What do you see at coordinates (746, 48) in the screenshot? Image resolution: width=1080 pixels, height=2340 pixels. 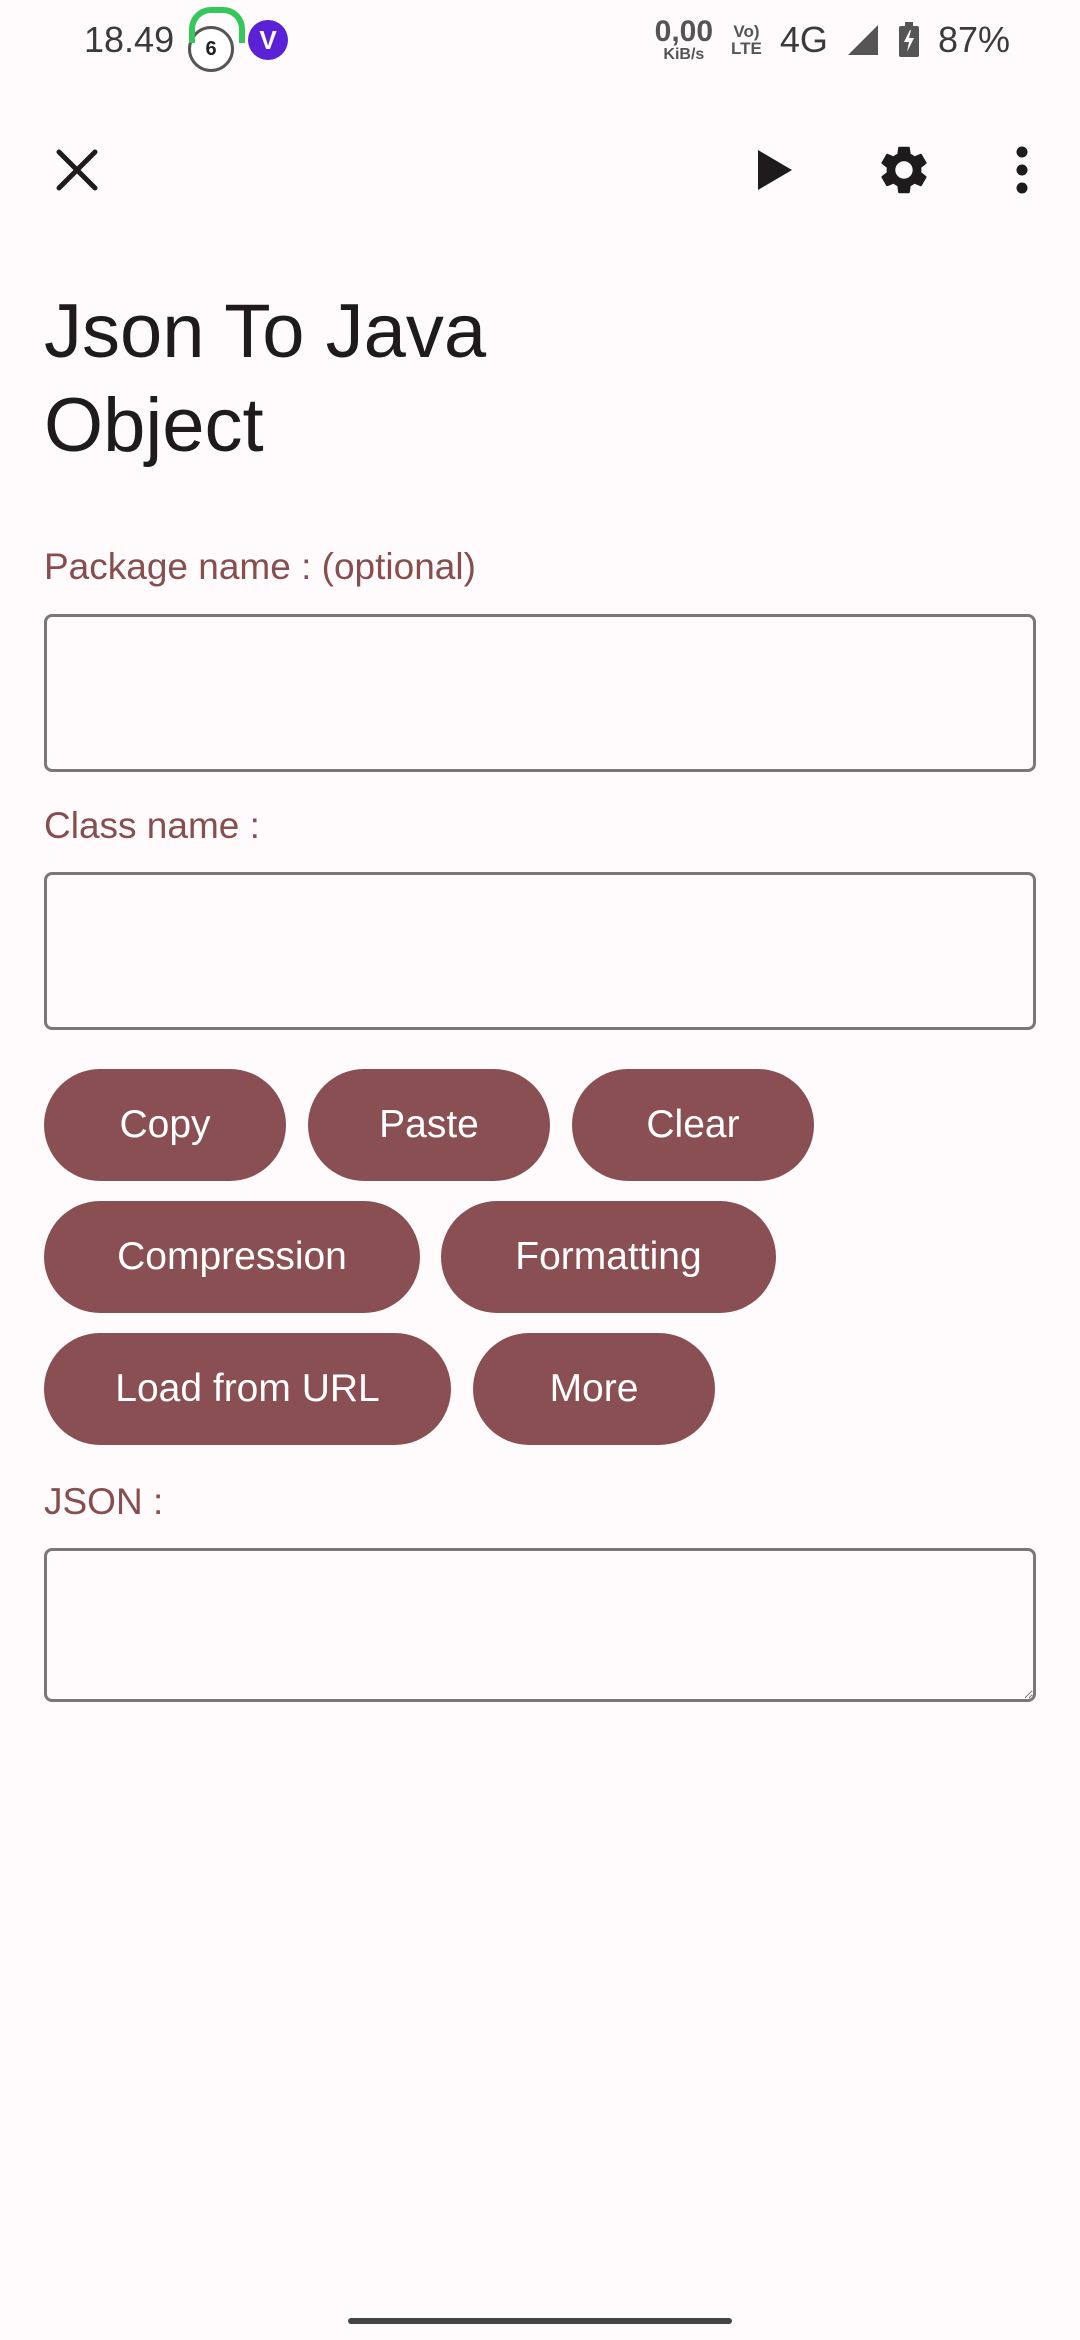 I see `volte-bottom: LTE` at bounding box center [746, 48].